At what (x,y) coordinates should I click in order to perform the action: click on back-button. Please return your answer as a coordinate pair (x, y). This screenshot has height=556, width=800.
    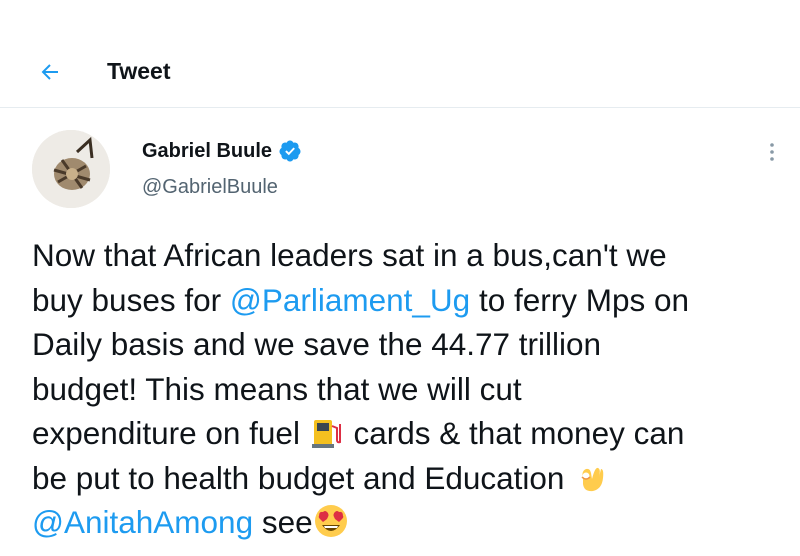
    Looking at the image, I should click on (50, 72).